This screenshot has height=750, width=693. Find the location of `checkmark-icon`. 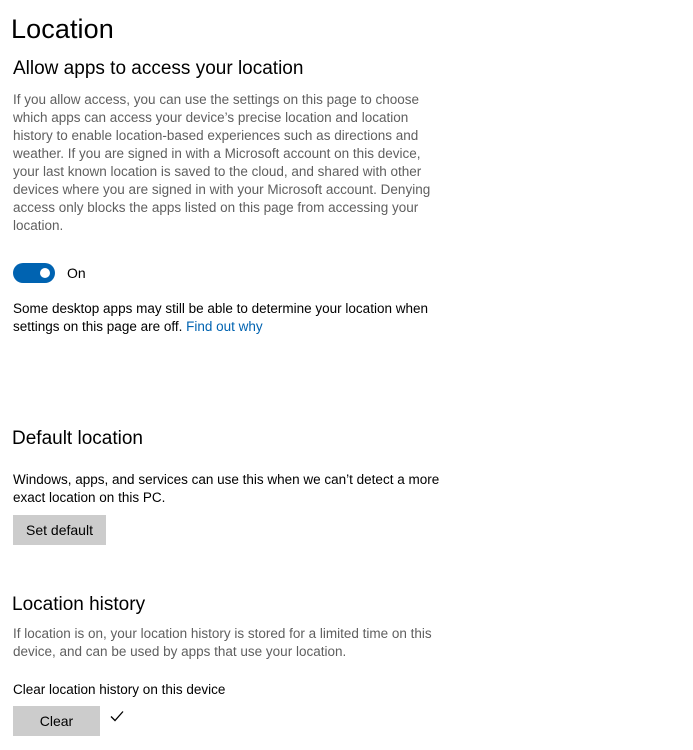

checkmark-icon is located at coordinates (117, 716).